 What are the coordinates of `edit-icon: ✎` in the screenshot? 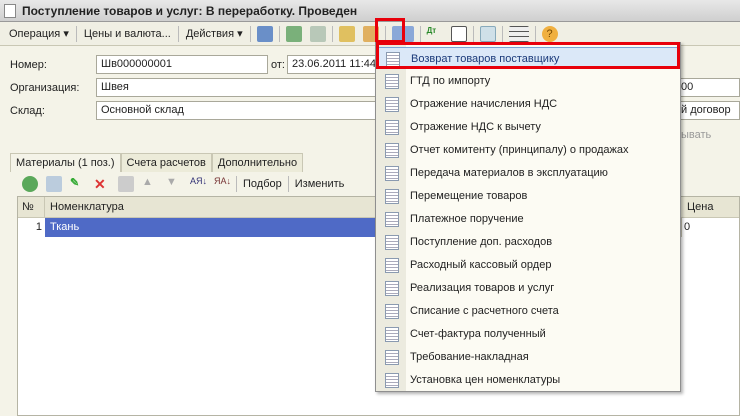 It's located at (78, 184).